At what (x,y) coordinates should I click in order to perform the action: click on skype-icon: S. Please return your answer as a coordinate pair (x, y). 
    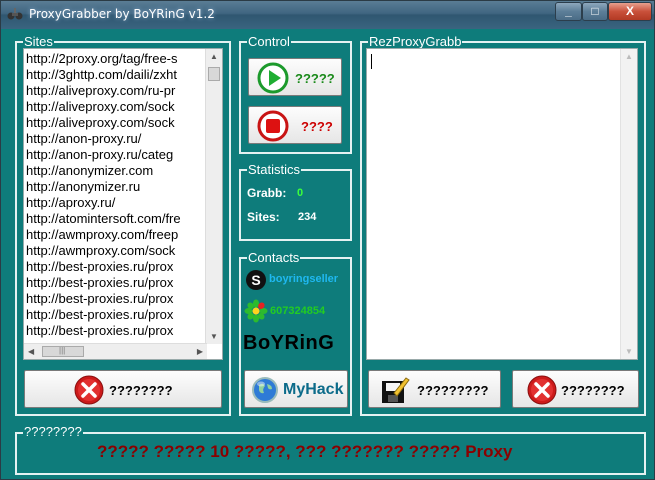
    Looking at the image, I should click on (256, 280).